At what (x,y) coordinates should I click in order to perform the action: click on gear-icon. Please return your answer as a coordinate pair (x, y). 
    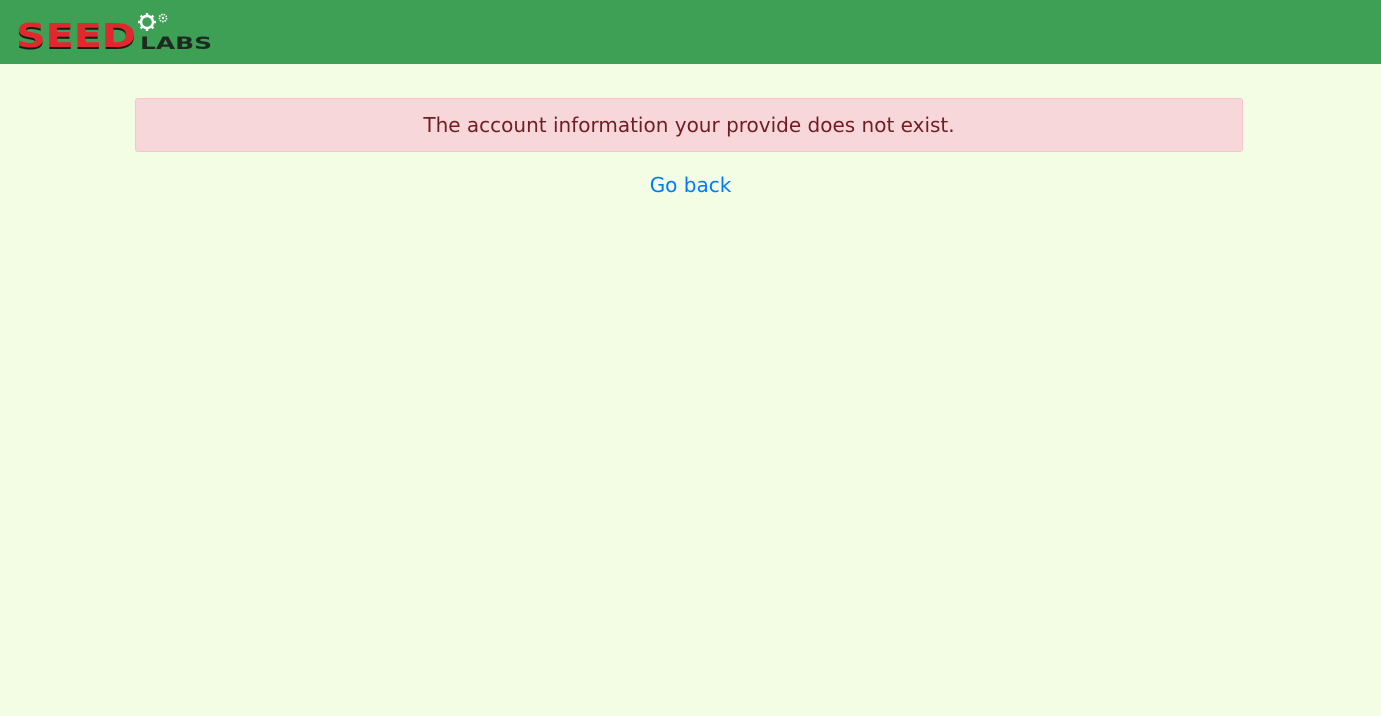
    Looking at the image, I should click on (147, 22).